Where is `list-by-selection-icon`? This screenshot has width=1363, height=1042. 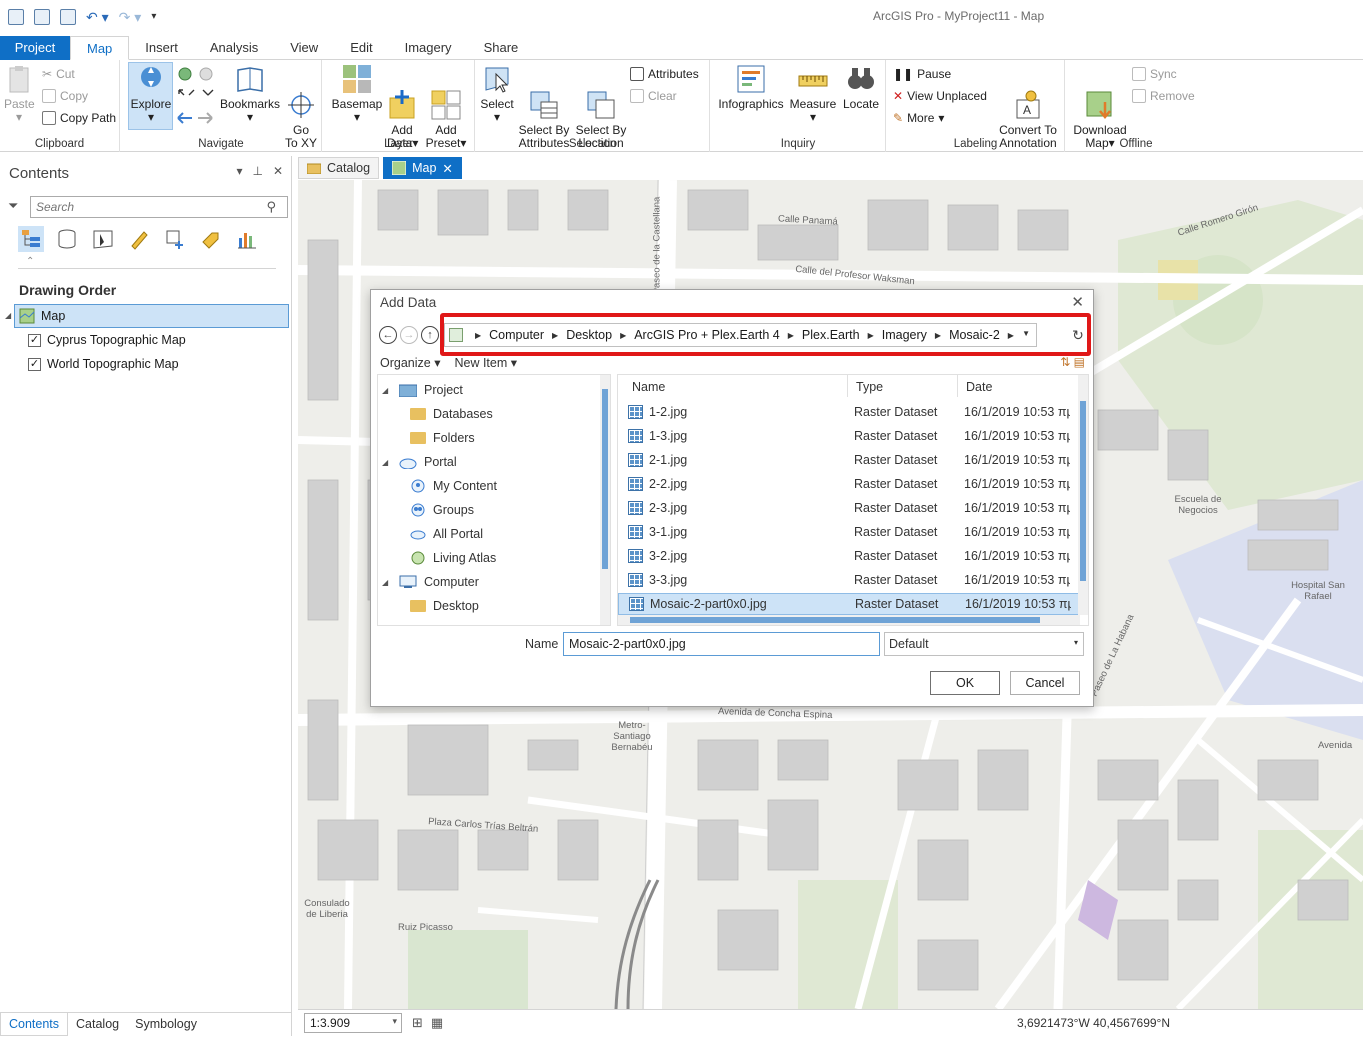
list-by-selection-icon is located at coordinates (103, 239).